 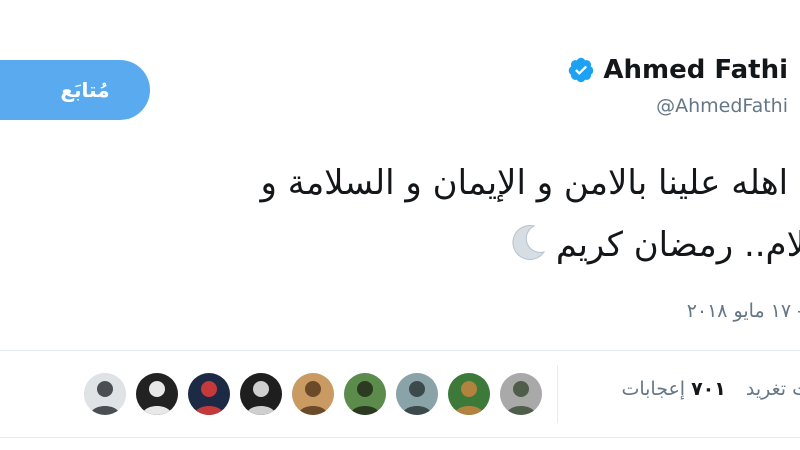 I want to click on crescent-moon-icon, so click(x=528, y=240).